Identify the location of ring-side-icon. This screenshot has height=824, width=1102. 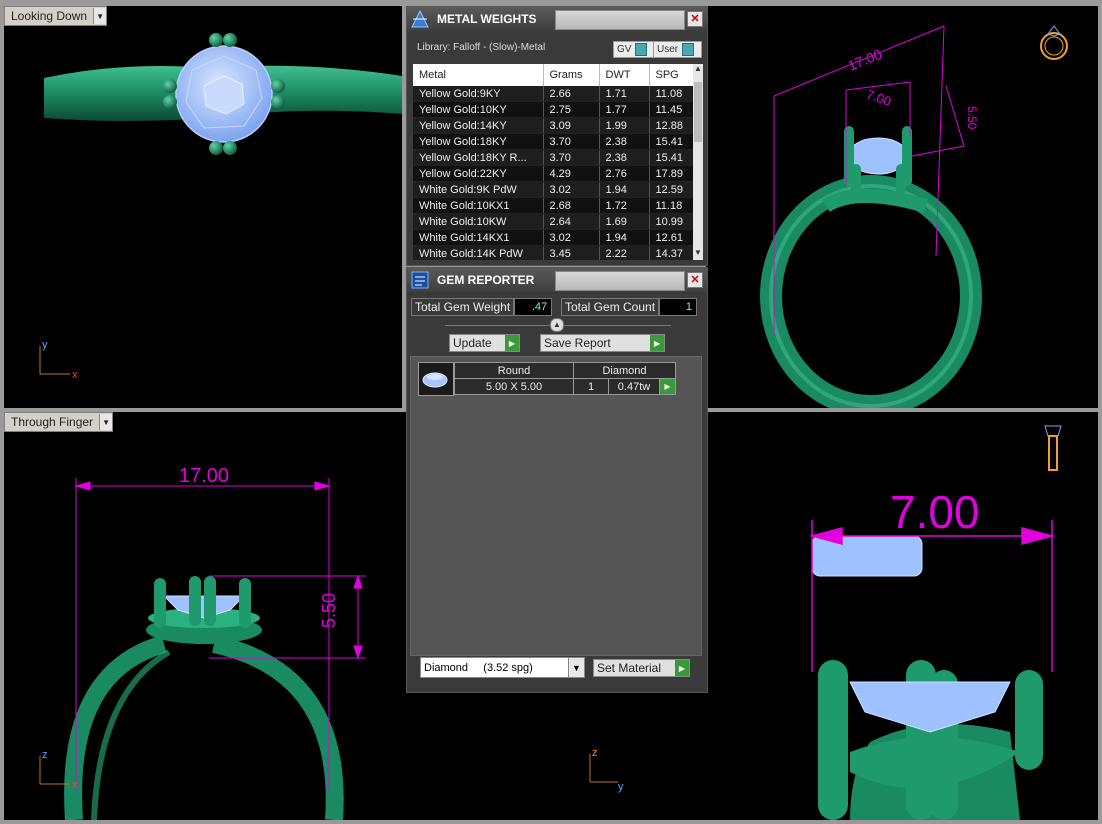
(1053, 448).